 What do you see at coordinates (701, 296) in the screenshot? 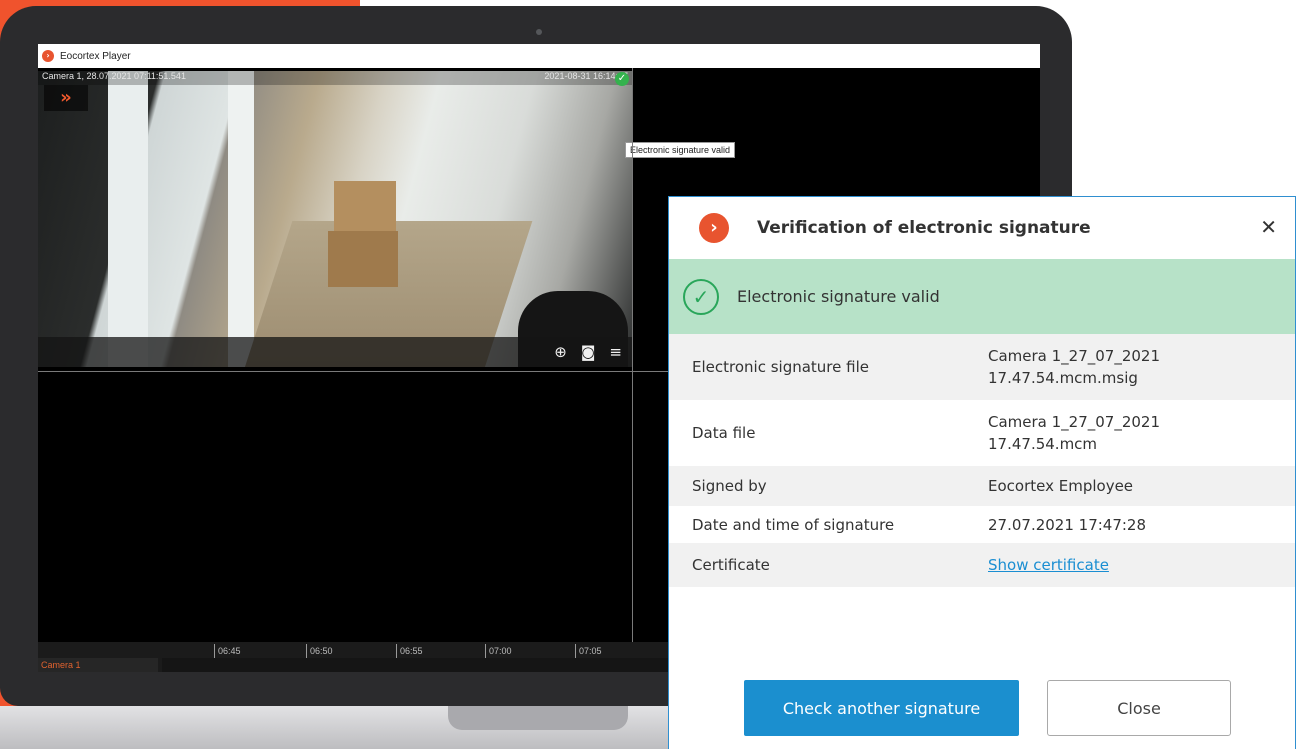
I see `check-circle-icon: ✓` at bounding box center [701, 296].